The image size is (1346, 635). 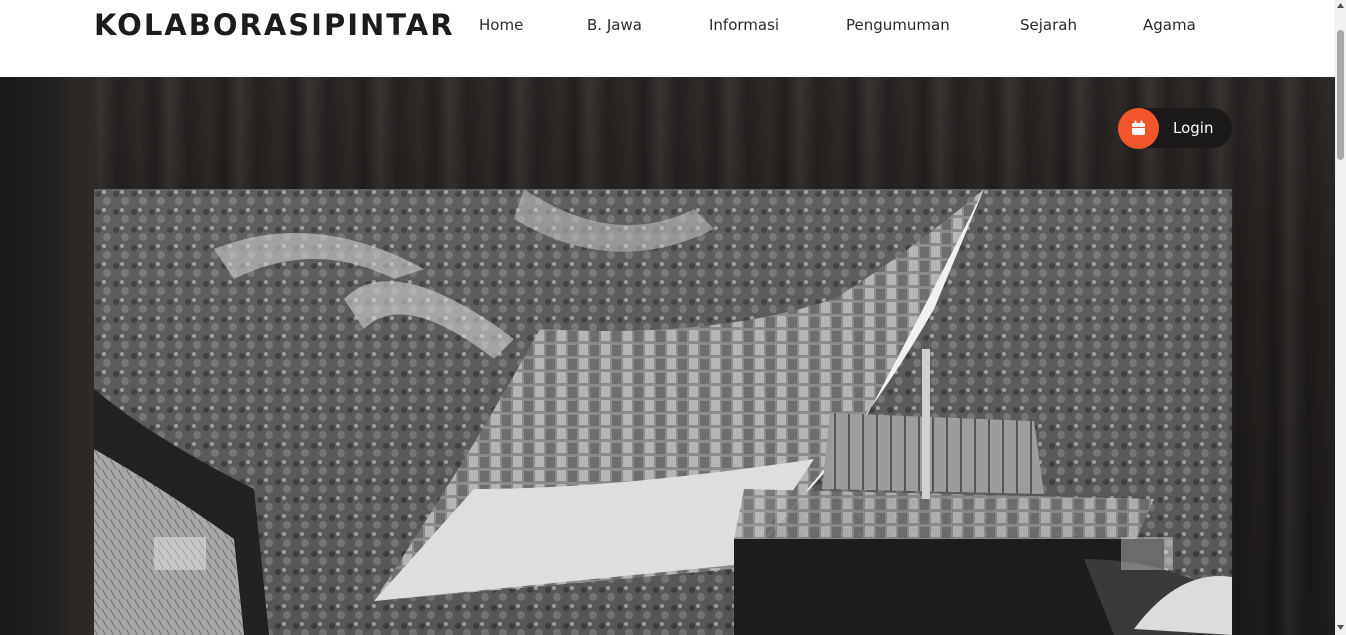 What do you see at coordinates (1340, 317) in the screenshot?
I see `page-scrollbar` at bounding box center [1340, 317].